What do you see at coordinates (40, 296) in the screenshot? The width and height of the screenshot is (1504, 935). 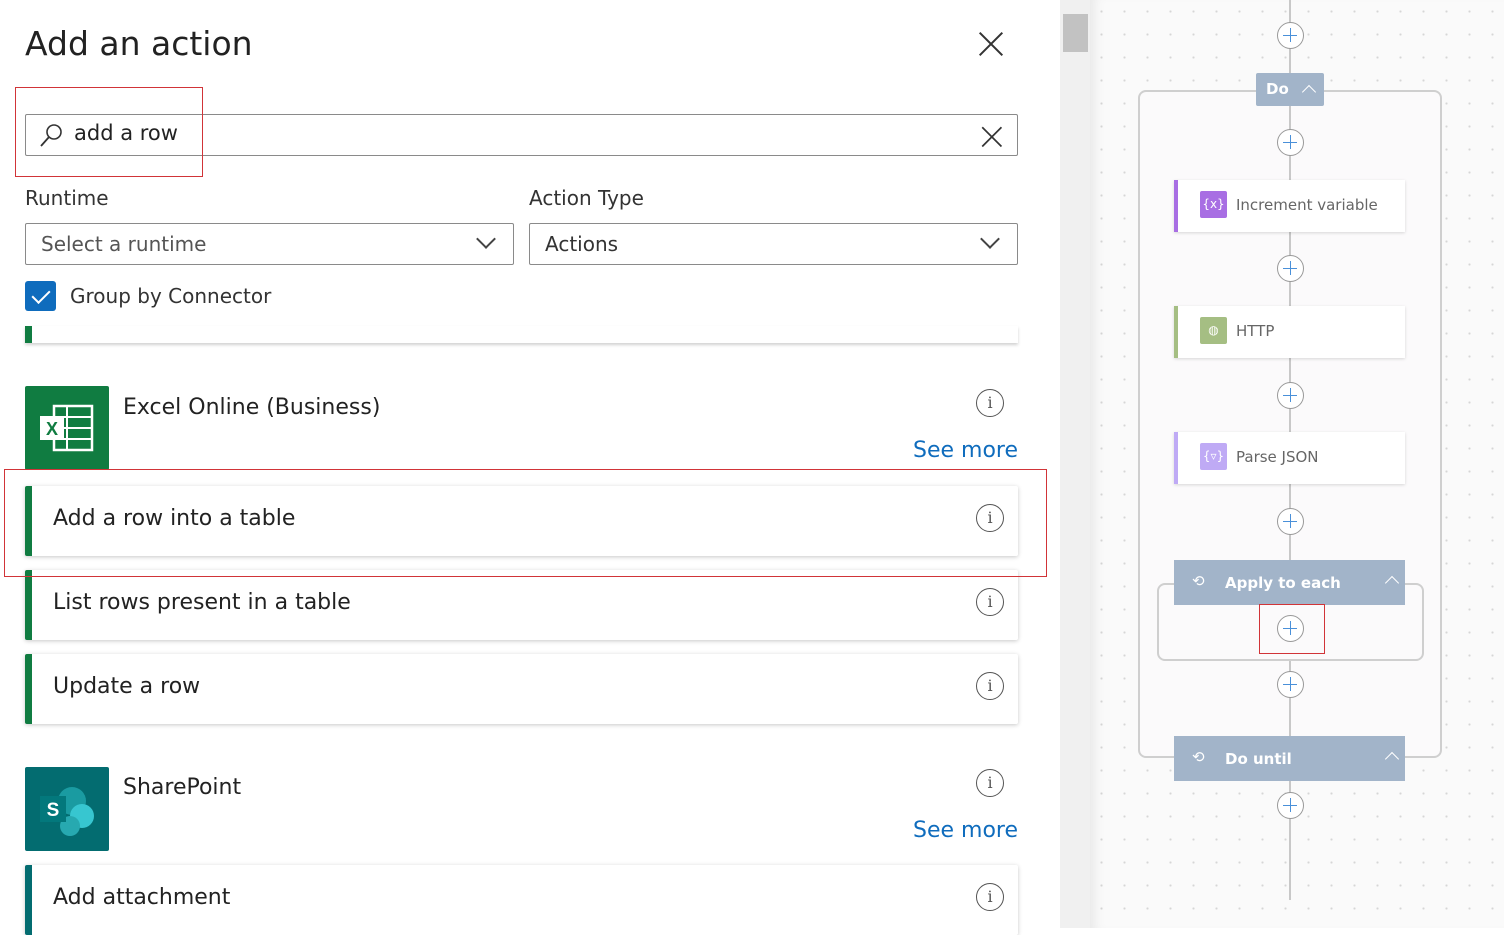 I see `group-by-checkbox` at bounding box center [40, 296].